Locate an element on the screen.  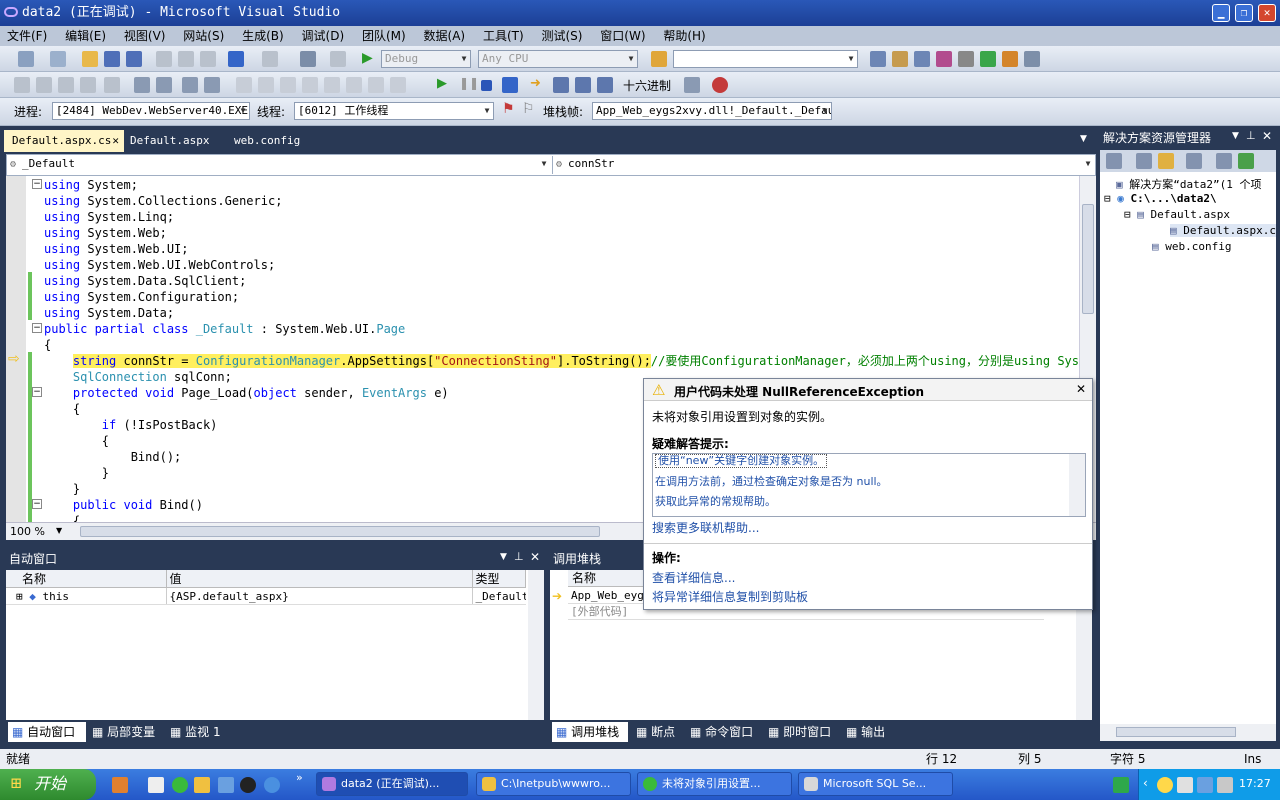
tree-item-web-config: ▤ web.config is located at coordinates (1191, 246).